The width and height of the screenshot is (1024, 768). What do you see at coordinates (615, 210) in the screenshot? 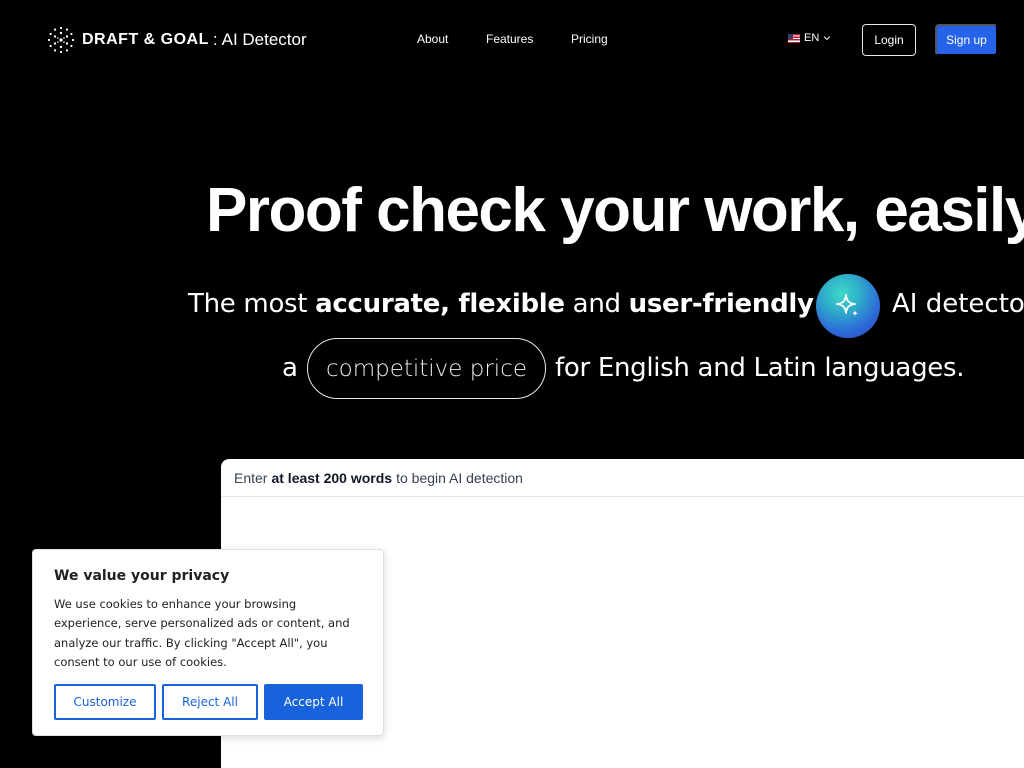
I see `hero-title: Proof check your work, easily` at bounding box center [615, 210].